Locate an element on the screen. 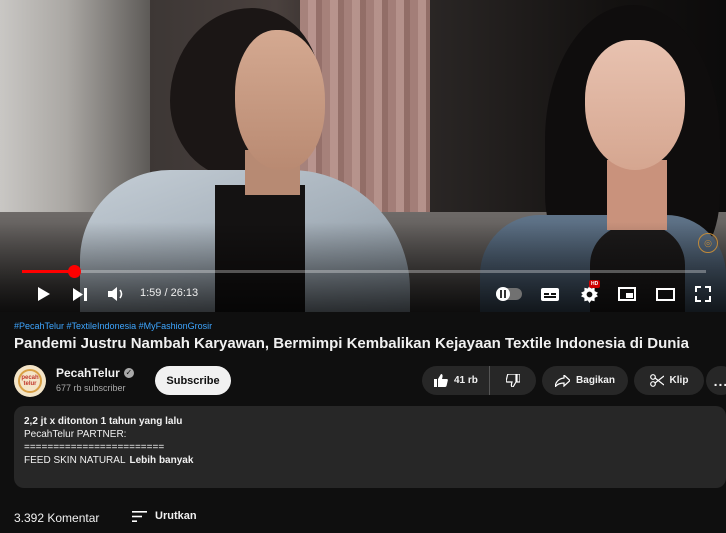 The width and height of the screenshot is (726, 533). share-label: Bagikan is located at coordinates (595, 380).